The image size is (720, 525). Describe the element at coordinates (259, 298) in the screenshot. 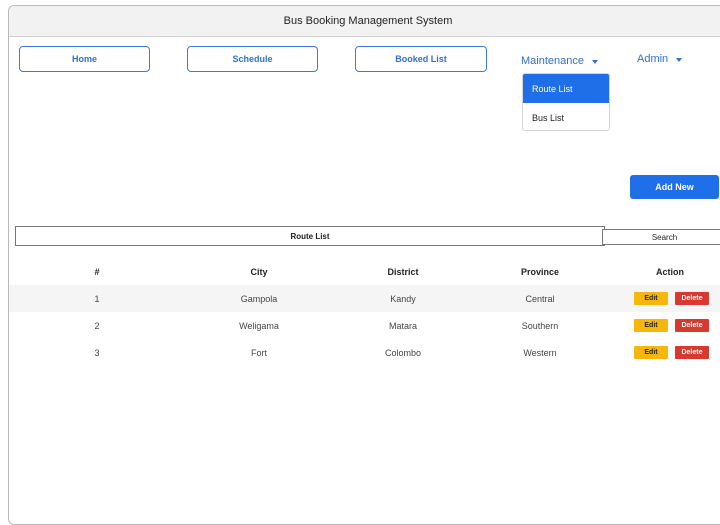

I see `row-city: Gampola` at that location.